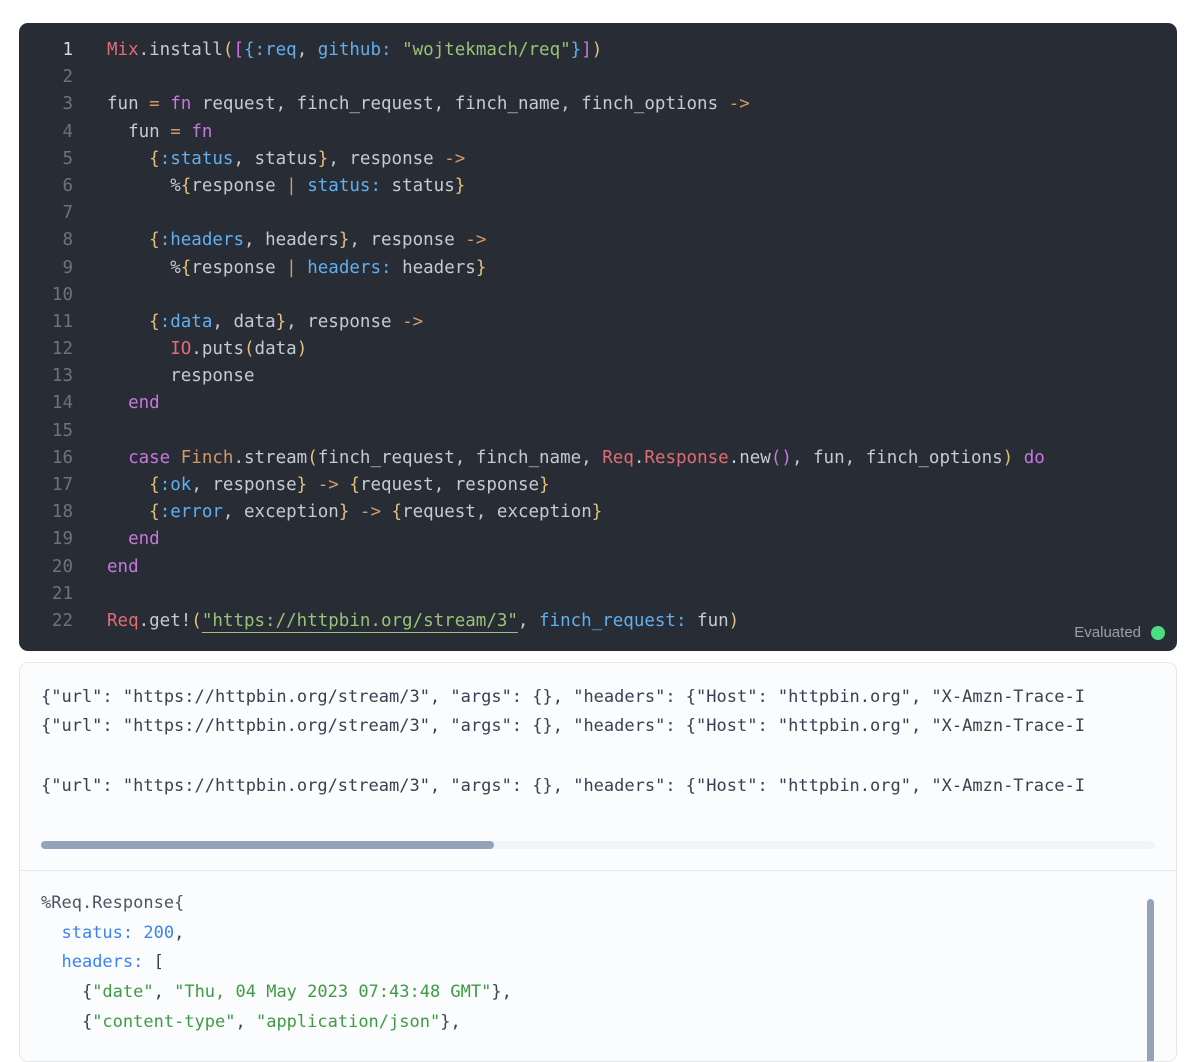  I want to click on result-token: "application/json", so click(348, 1021).